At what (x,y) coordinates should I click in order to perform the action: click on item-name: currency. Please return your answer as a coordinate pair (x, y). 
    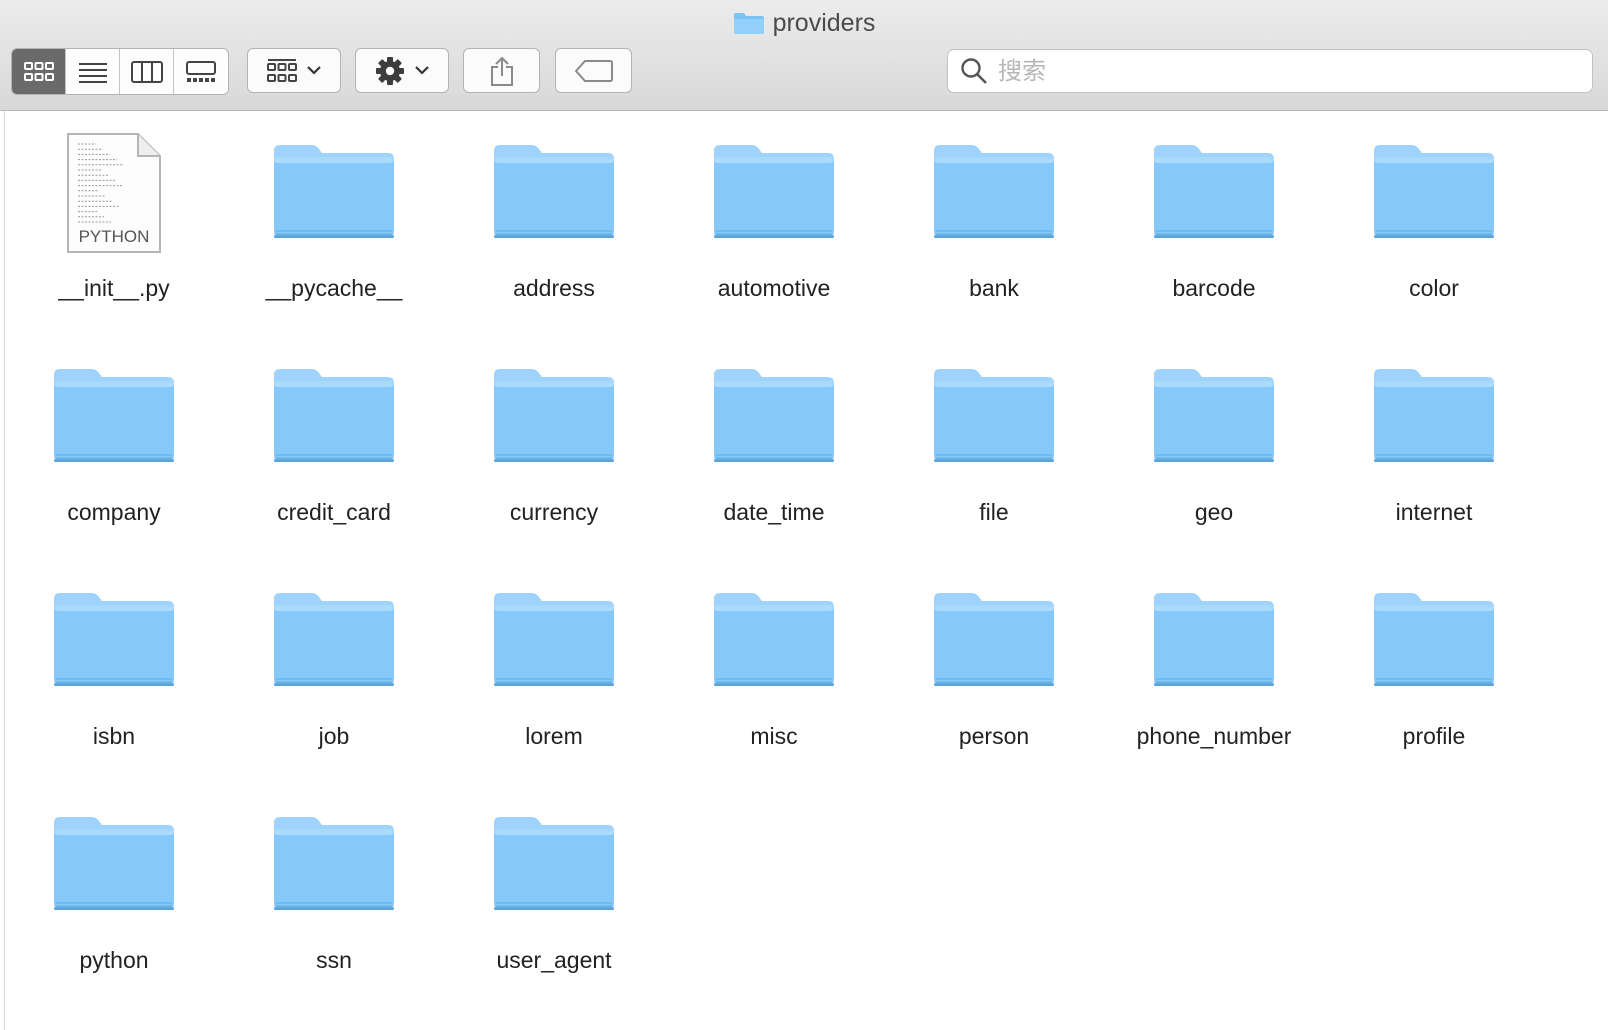
    Looking at the image, I should click on (554, 512).